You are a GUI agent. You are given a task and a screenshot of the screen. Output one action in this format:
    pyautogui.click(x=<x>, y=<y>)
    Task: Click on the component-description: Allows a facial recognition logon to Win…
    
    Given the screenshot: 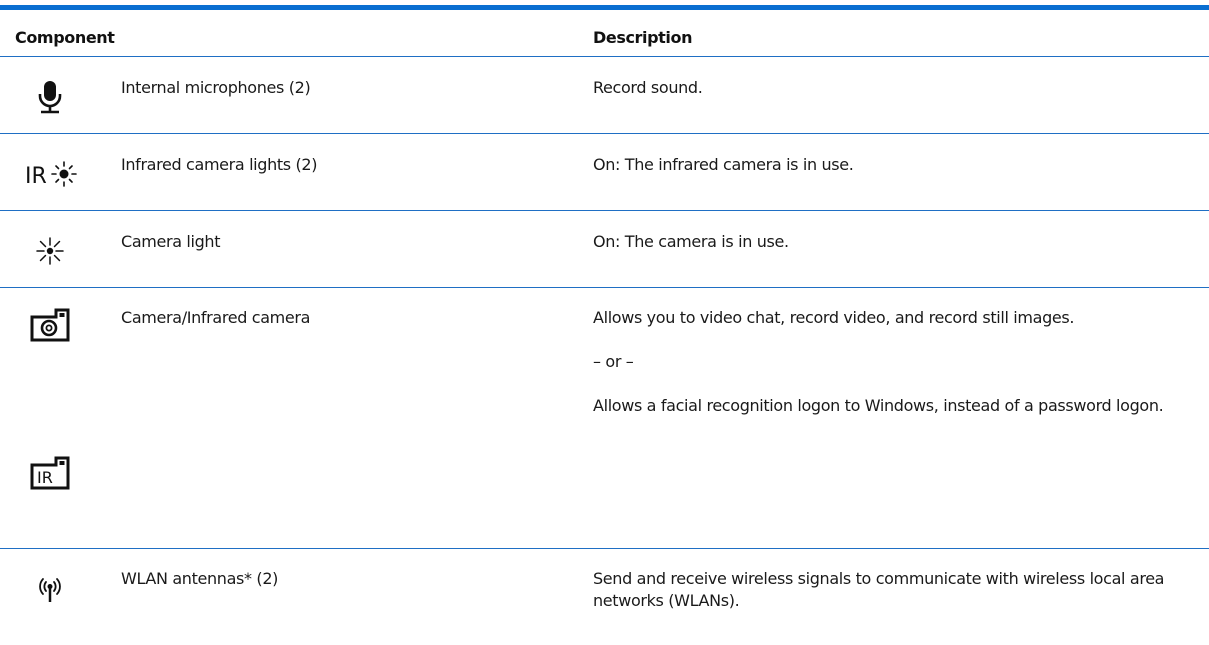 What is the action you would take?
    pyautogui.click(x=878, y=405)
    